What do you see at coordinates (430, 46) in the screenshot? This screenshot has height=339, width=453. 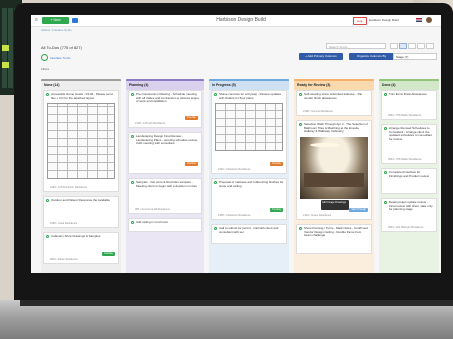 I see `settings-icon` at bounding box center [430, 46].